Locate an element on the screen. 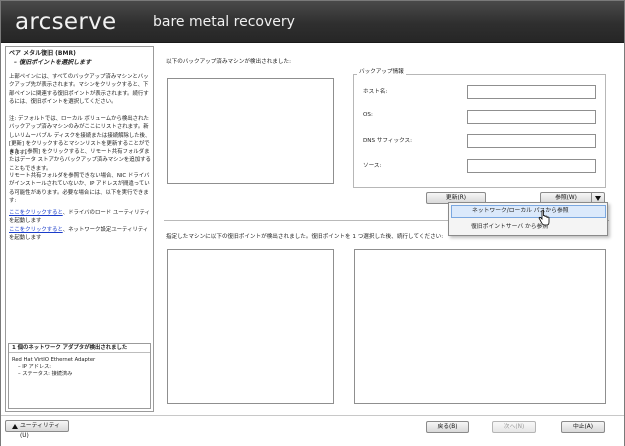 The image size is (625, 446). chevron-up-icon is located at coordinates (15, 426).